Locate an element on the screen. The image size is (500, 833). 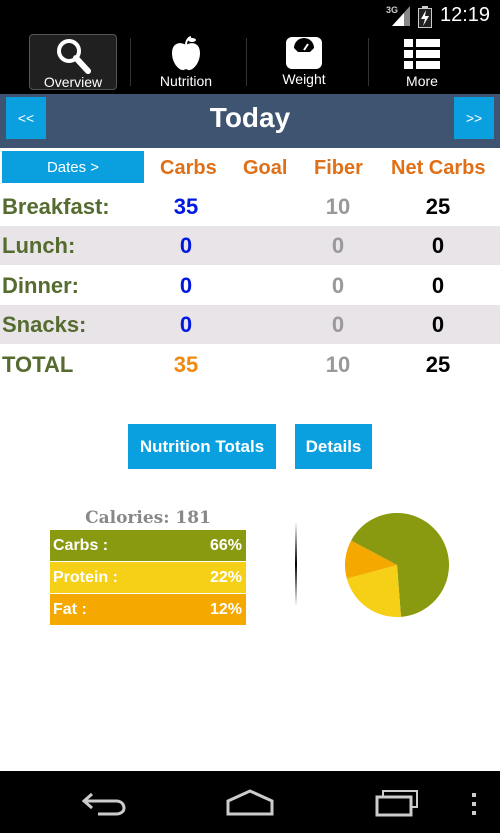
divider is located at coordinates (296, 564).